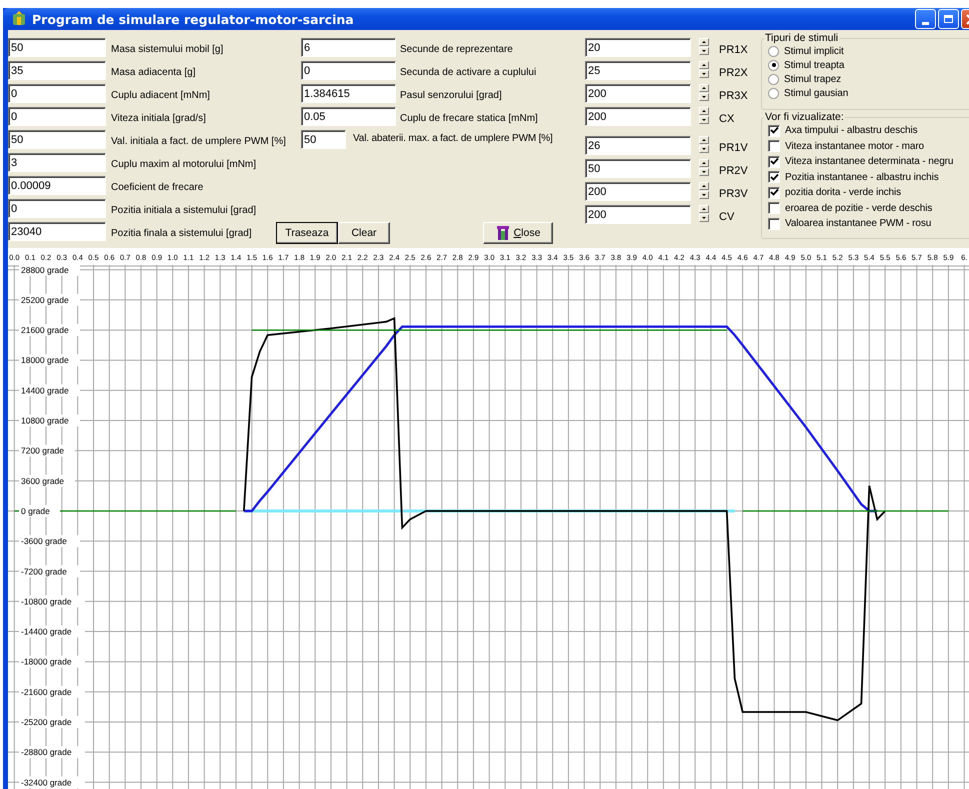 The image size is (969, 789). I want to click on y-tick-label: 28800 grade, so click(45, 269).